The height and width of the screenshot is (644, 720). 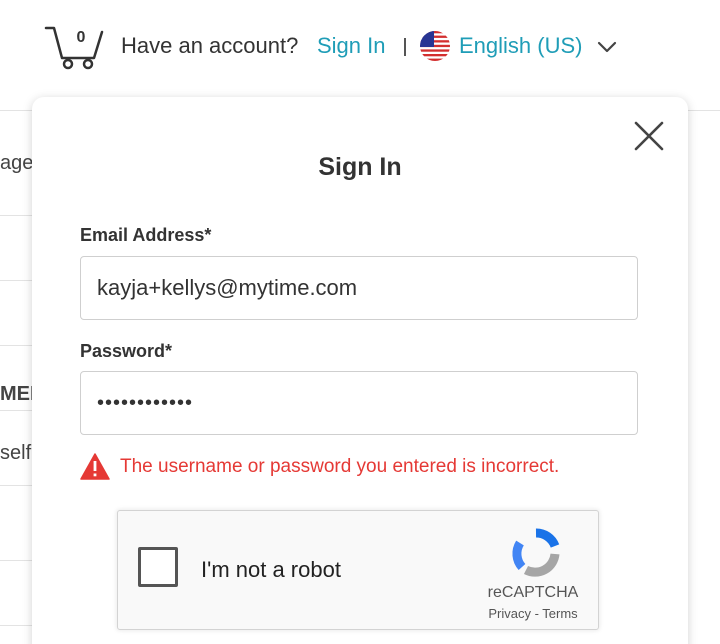 I want to click on modal-title: Sign In, so click(x=360, y=167).